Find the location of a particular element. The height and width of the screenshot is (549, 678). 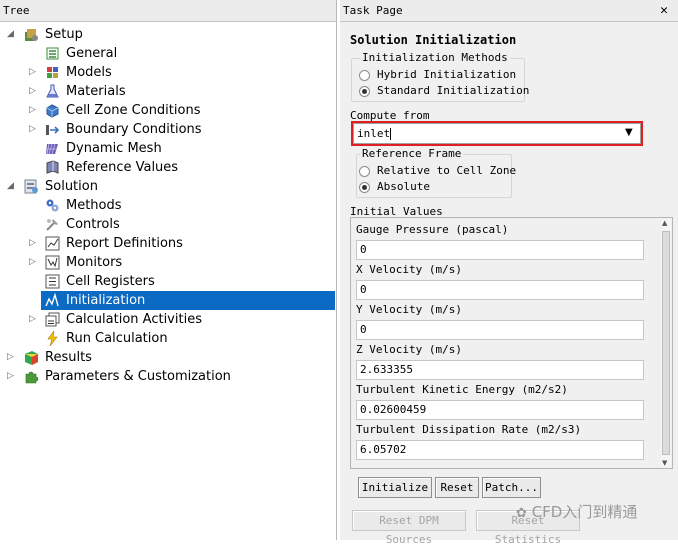

tree-item-label: Run Calculation is located at coordinates (117, 338).